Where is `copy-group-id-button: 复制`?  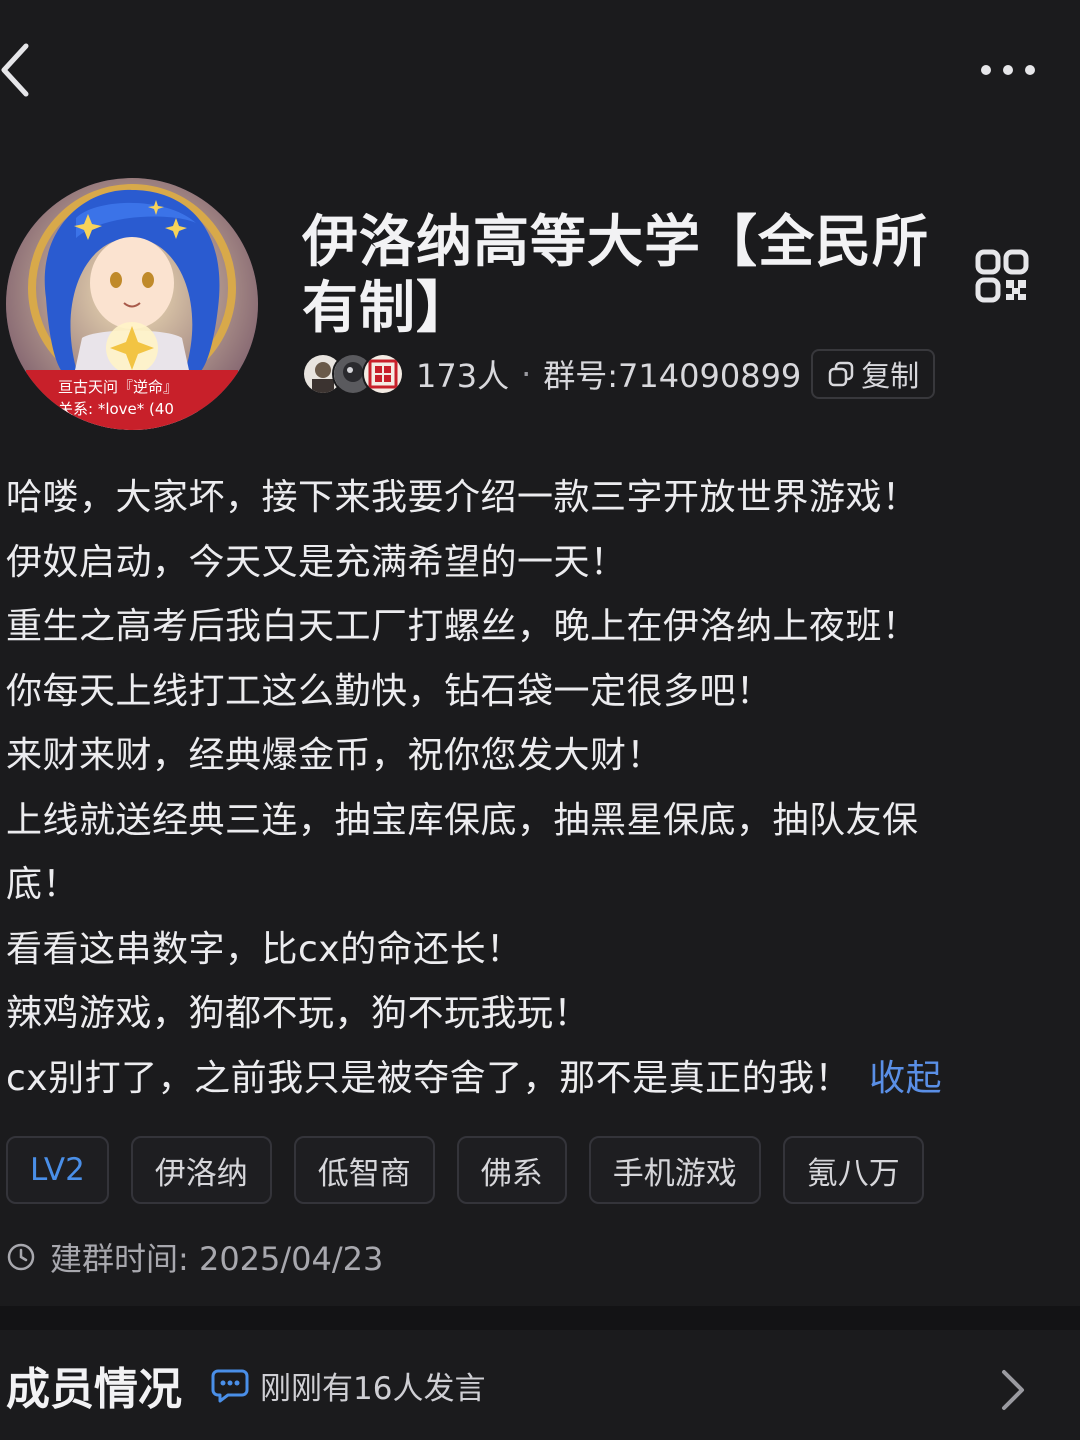 copy-group-id-button: 复制 is located at coordinates (873, 374).